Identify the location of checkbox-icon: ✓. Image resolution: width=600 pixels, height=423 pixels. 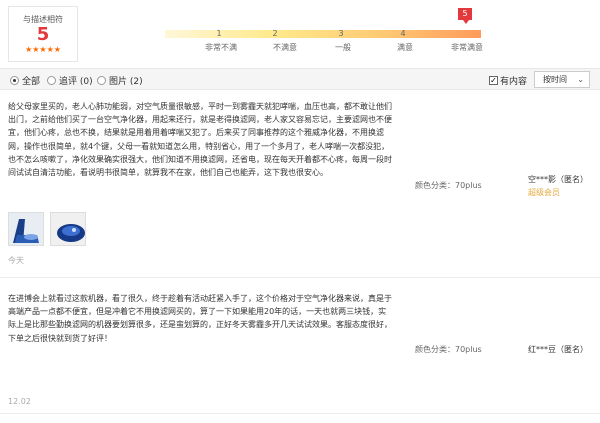
(493, 80).